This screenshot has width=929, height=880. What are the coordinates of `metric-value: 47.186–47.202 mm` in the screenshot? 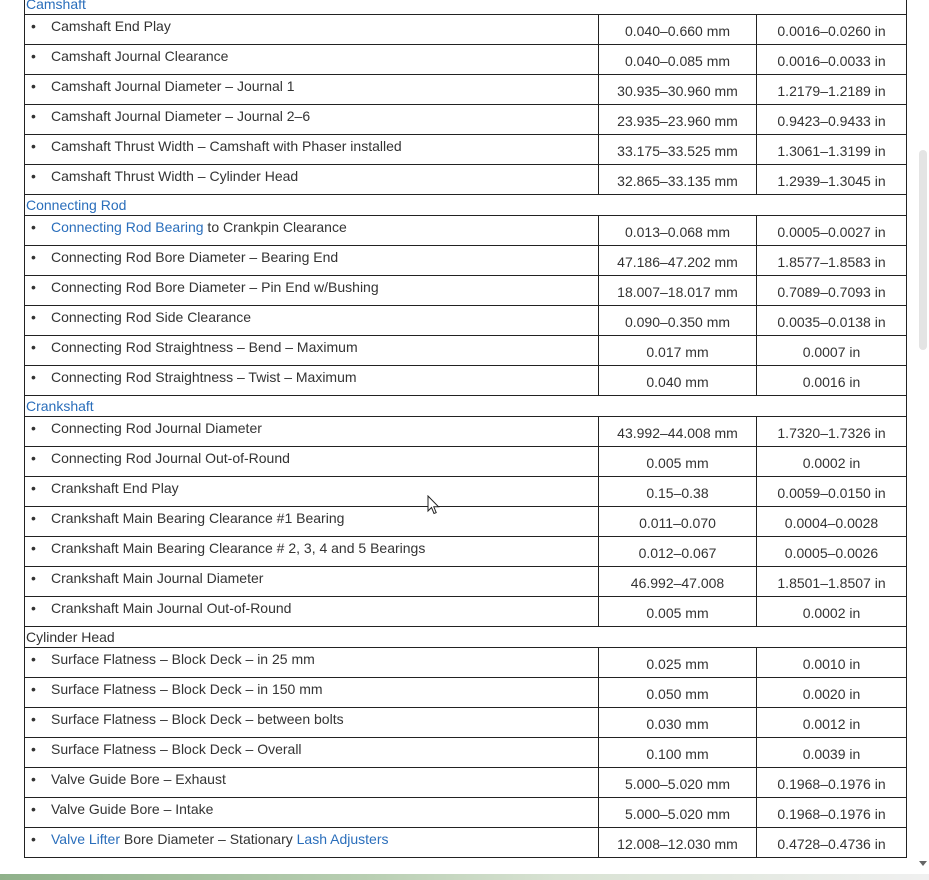 It's located at (677, 262).